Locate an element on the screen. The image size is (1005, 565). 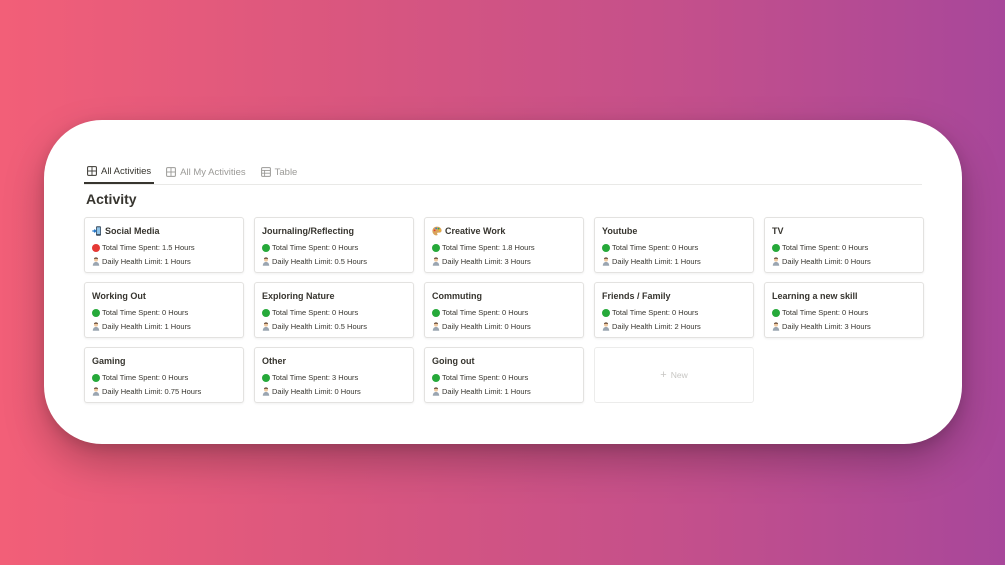
card-title-text: Going out is located at coordinates (453, 361).